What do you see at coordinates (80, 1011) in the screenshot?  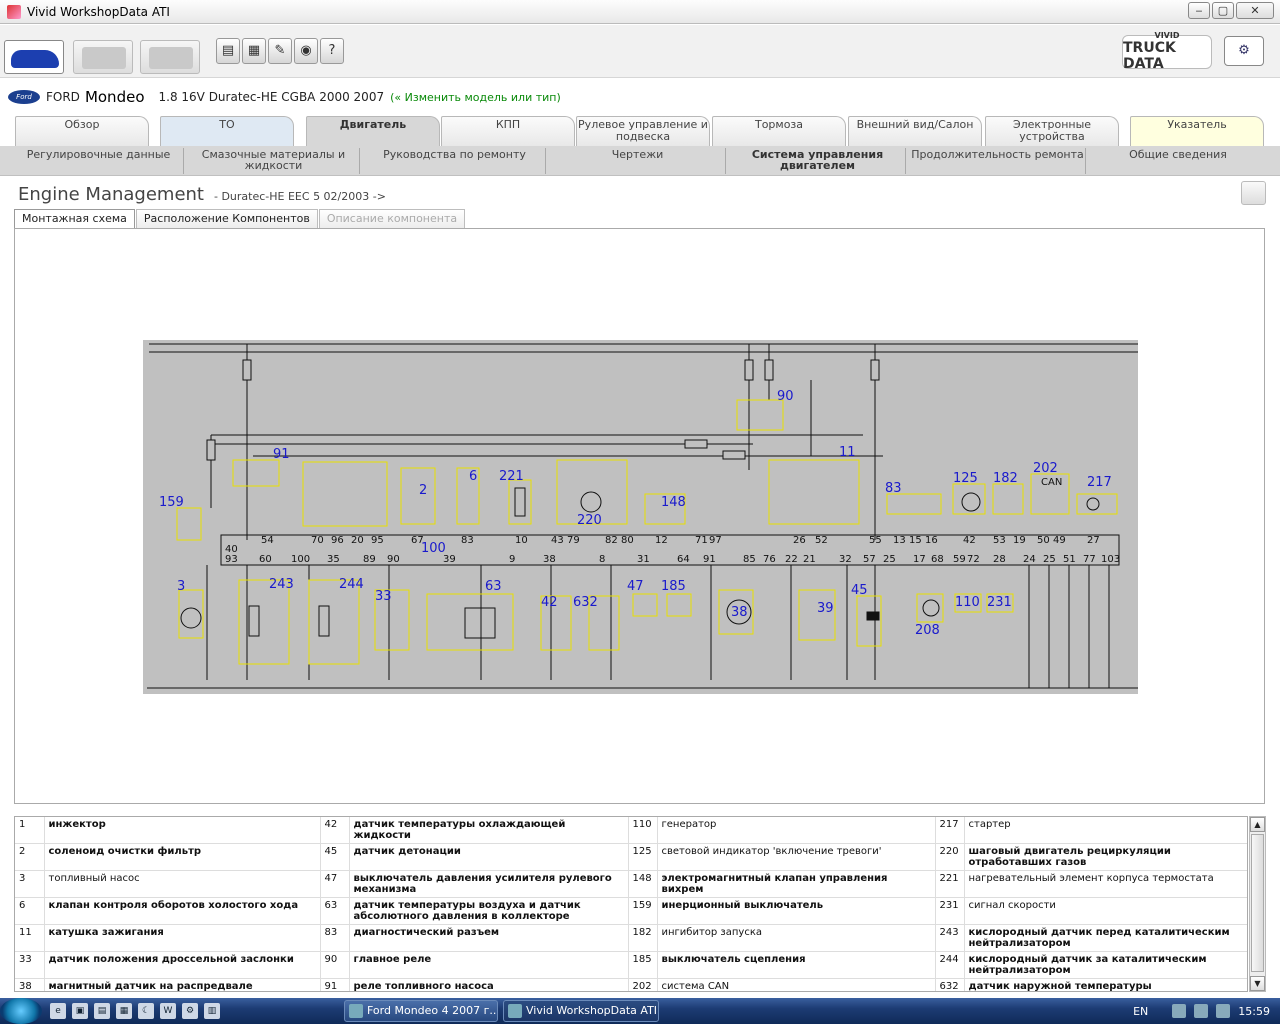 I see `explorer-icon: ▣` at bounding box center [80, 1011].